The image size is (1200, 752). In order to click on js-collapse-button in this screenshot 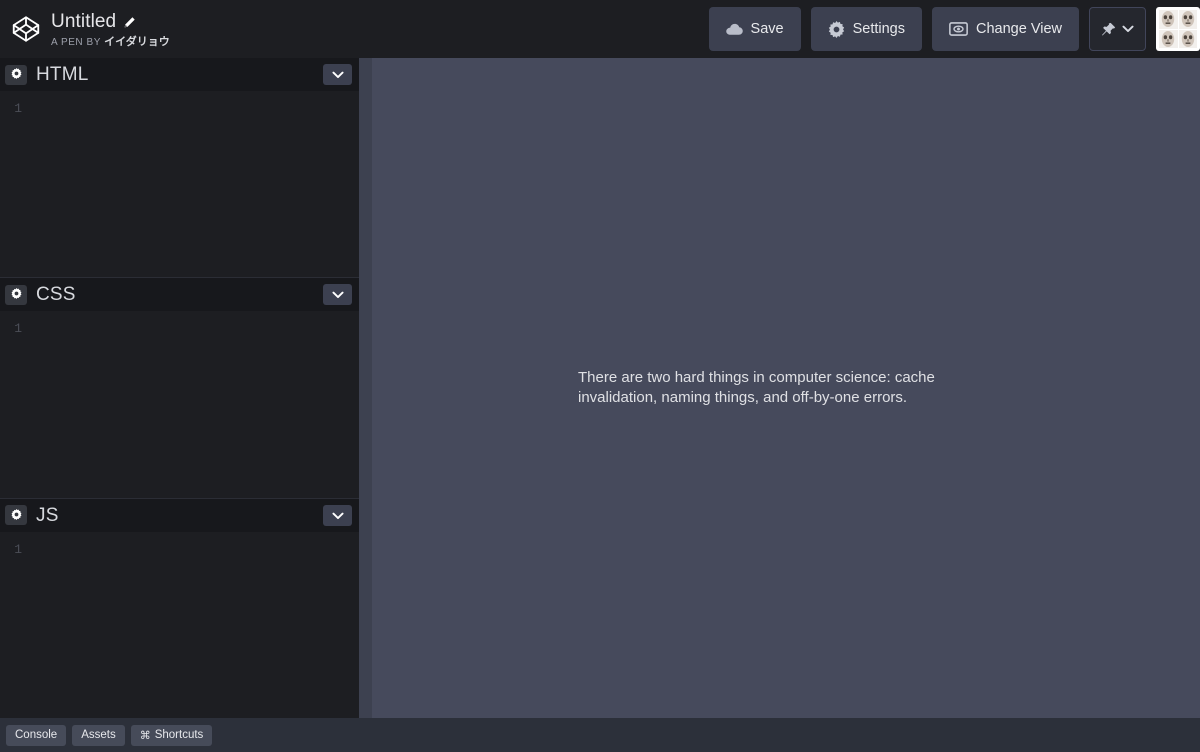, I will do `click(337, 515)`.